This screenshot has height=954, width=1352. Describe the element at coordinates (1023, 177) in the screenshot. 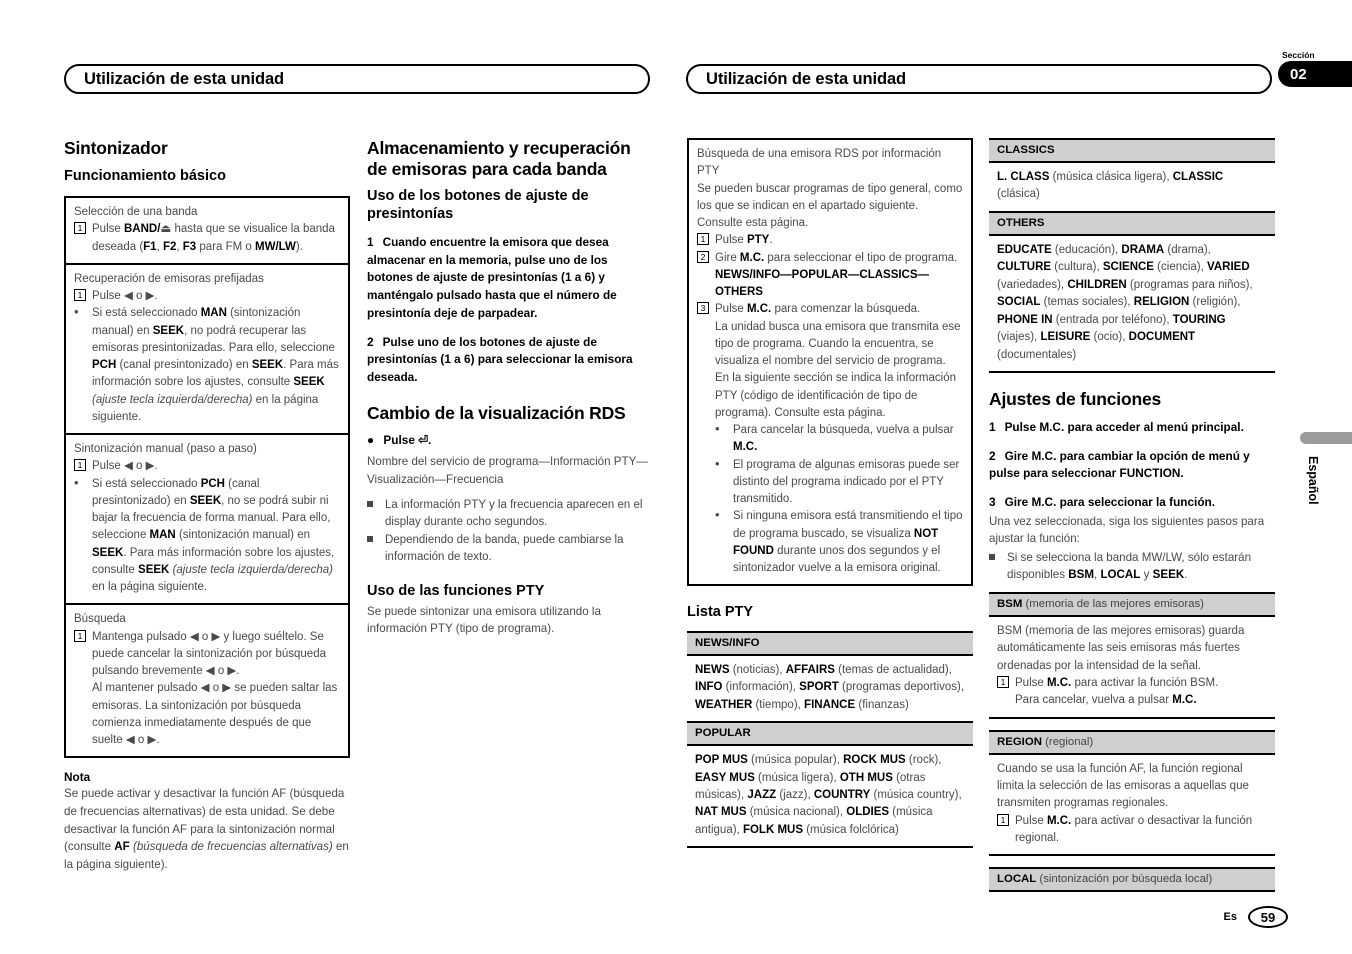

I see `emphasis-bold: L. CLASS` at that location.